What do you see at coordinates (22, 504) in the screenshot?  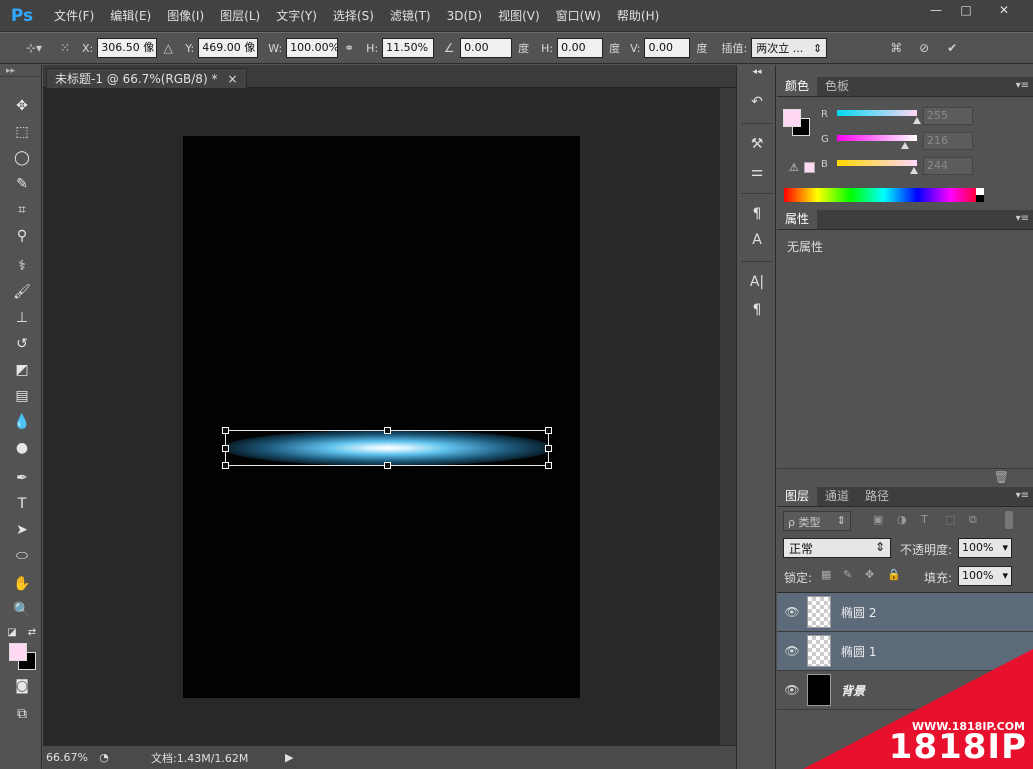 I see `type-tool-icon: T` at bounding box center [22, 504].